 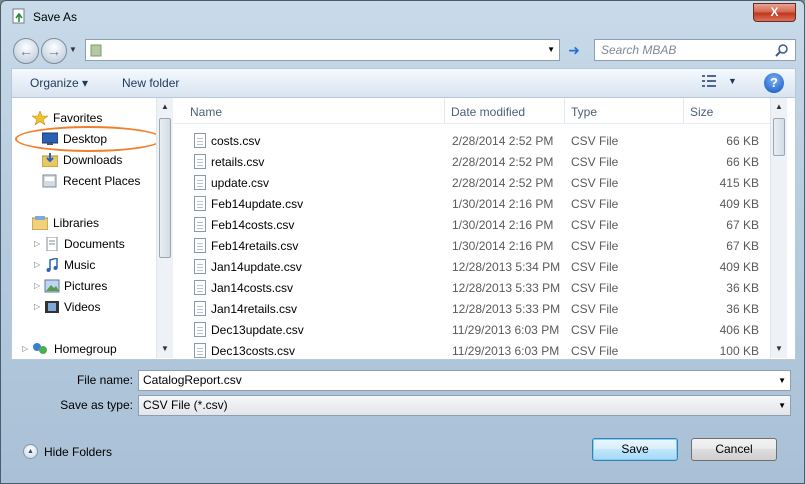 What do you see at coordinates (779, 137) in the screenshot?
I see `list-scroll-thumb` at bounding box center [779, 137].